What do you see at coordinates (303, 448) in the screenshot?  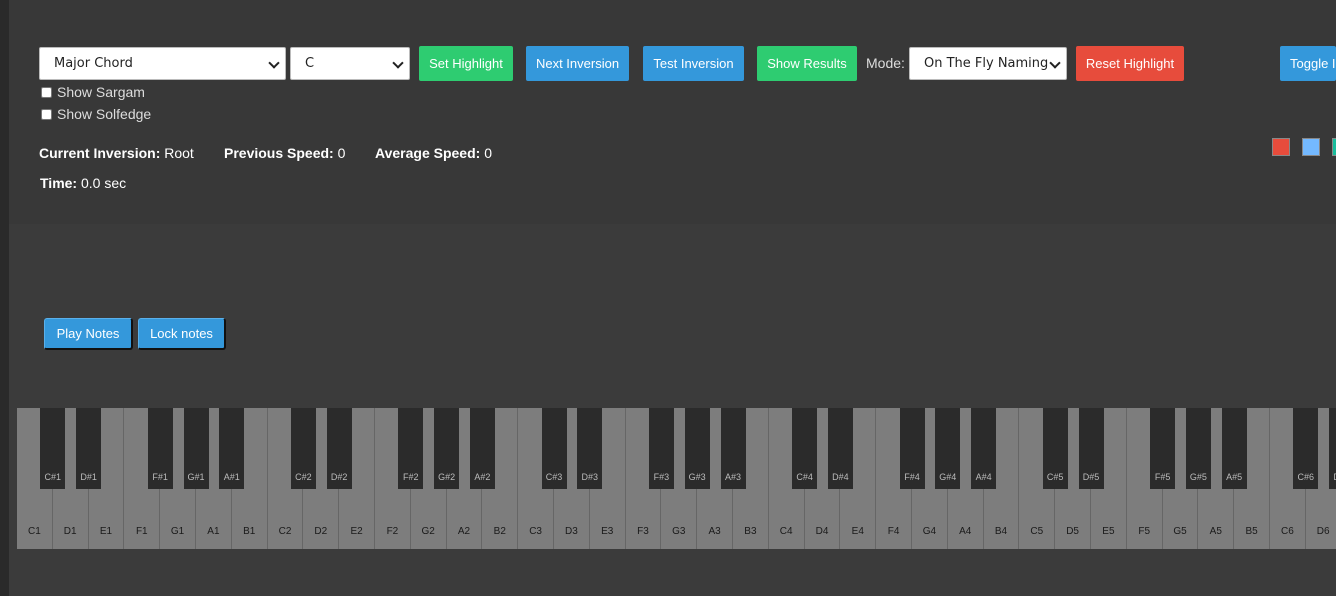 I see `piano-key-c-sharp2: C#2` at bounding box center [303, 448].